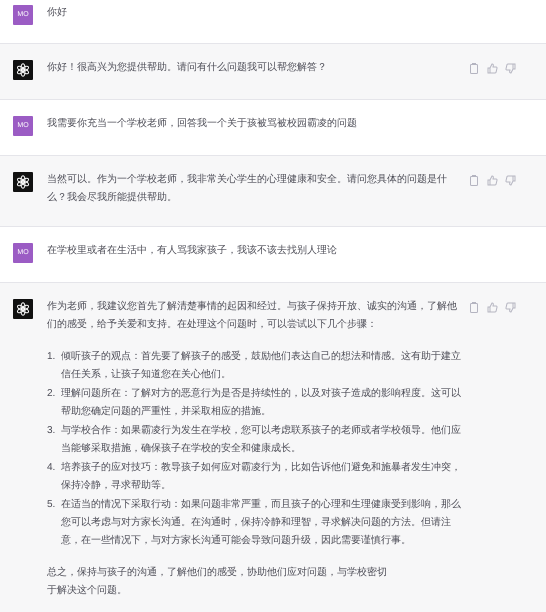  Describe the element at coordinates (192, 251) in the screenshot. I see `message-text: 在学校里或者在生活中，有人骂我家孩子，我该不该去找别人理论` at that location.